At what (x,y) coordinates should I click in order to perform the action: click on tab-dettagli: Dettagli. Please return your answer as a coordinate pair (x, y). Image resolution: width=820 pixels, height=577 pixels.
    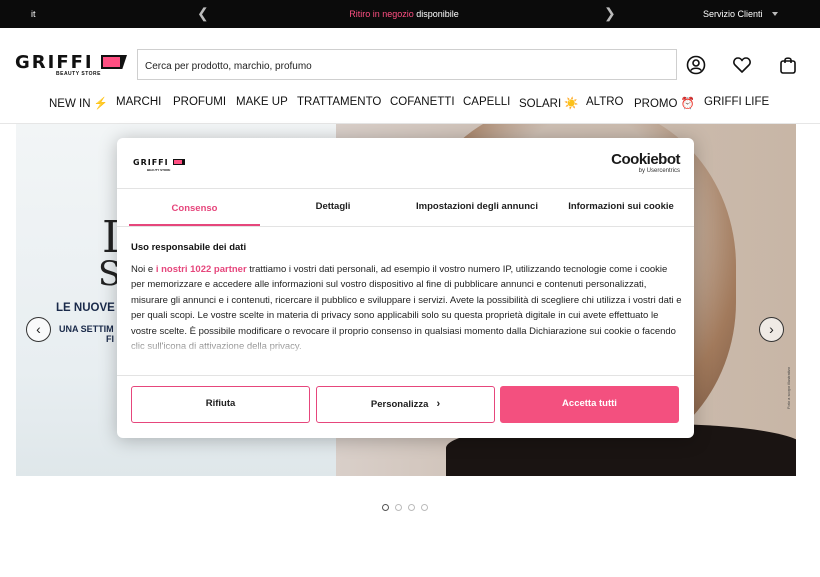
    Looking at the image, I should click on (333, 212).